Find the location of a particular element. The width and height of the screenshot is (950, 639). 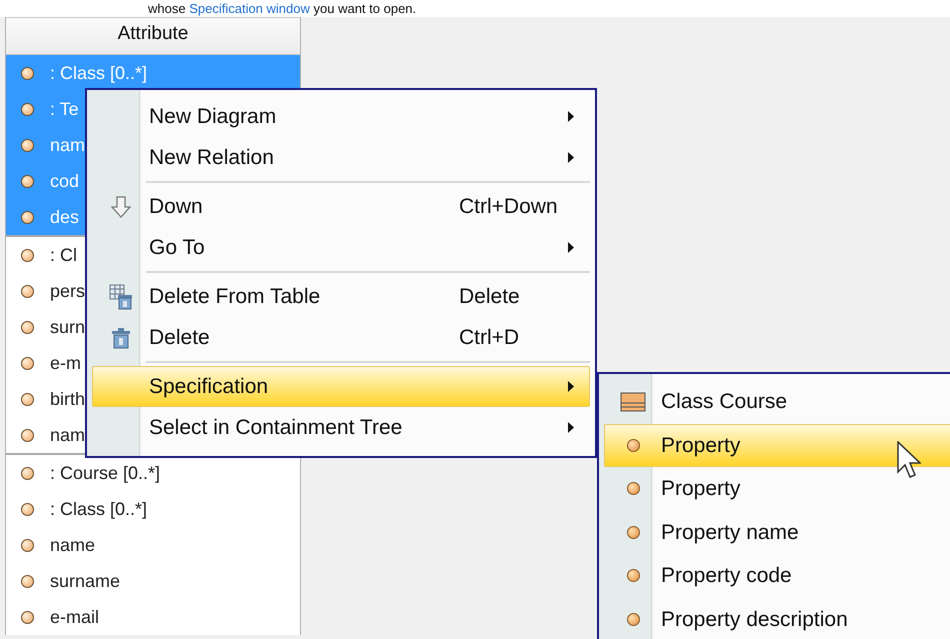

attribute-name: surn is located at coordinates (68, 327).